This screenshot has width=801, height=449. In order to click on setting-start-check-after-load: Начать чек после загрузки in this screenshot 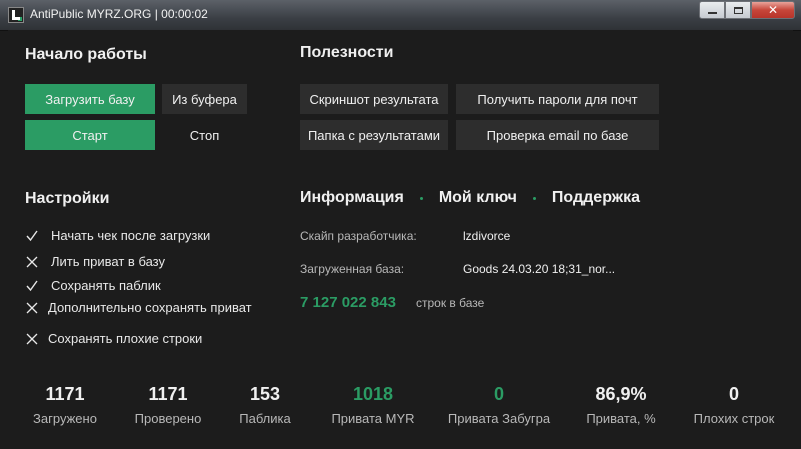, I will do `click(117, 235)`.